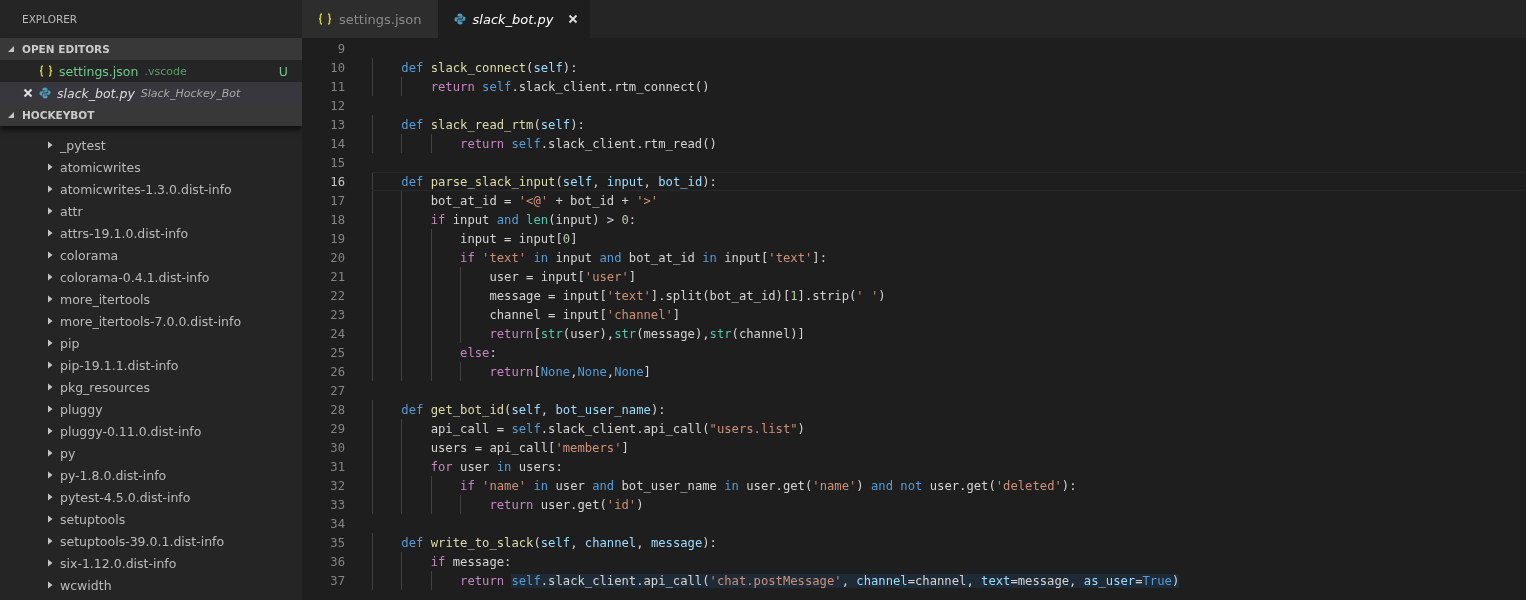 This screenshot has width=1526, height=600. What do you see at coordinates (151, 365) in the screenshot?
I see `folder-item: pip-19.1.1.dist-info` at bounding box center [151, 365].